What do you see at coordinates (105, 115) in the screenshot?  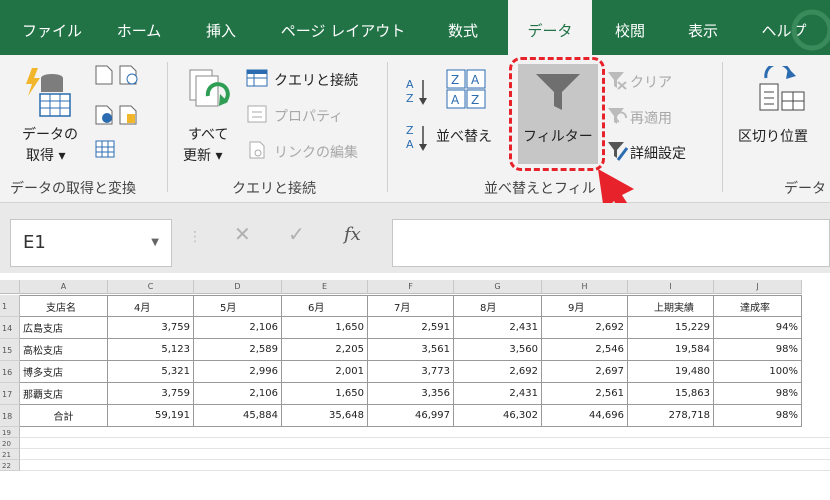 I see `from-web-icon` at bounding box center [105, 115].